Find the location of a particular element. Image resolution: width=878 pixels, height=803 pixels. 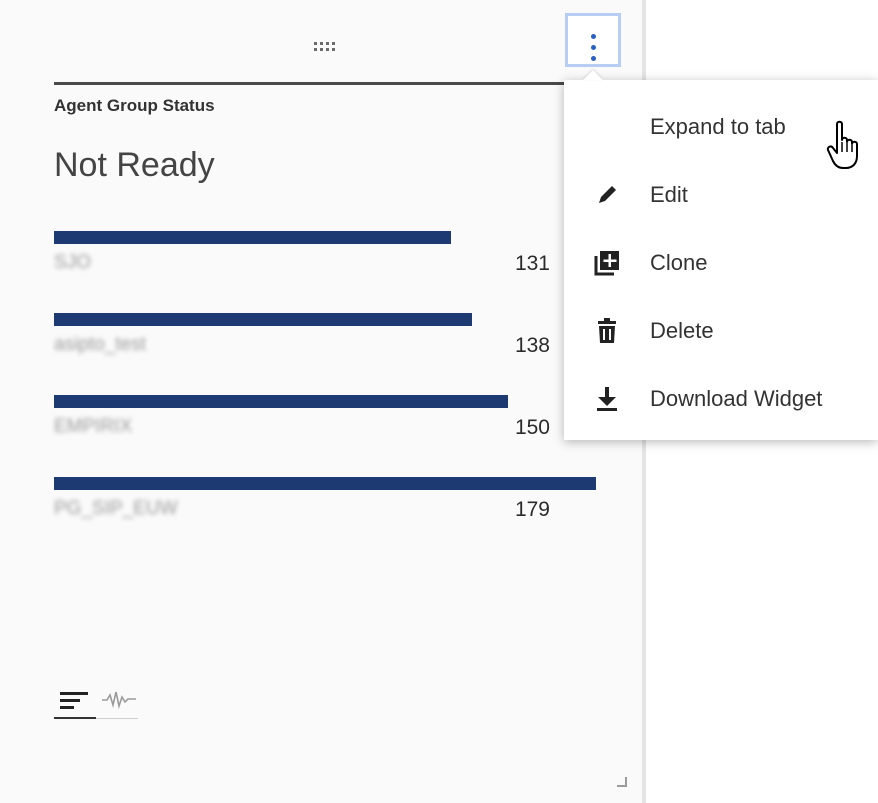

menu-item-clone: Clone is located at coordinates (721, 263).